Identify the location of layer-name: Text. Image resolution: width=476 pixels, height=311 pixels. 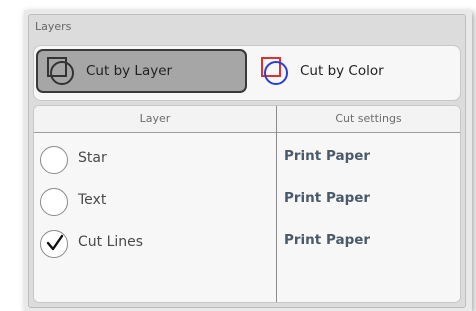
(92, 200).